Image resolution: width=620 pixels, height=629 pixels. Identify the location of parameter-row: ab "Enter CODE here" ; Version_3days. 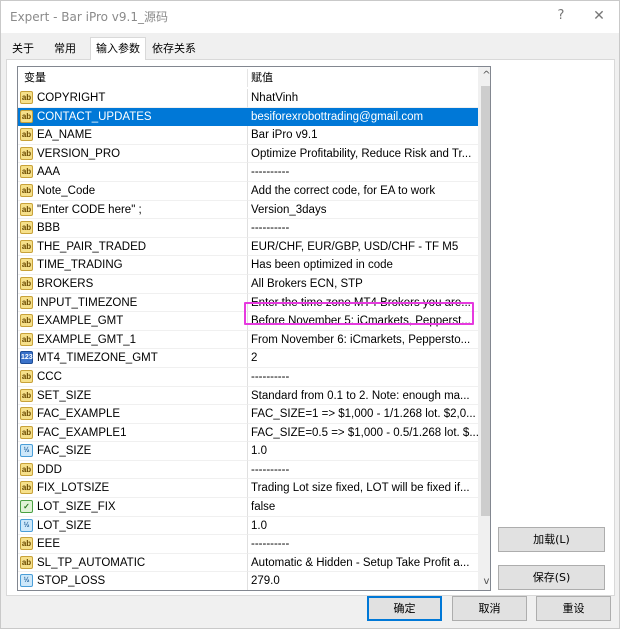
(248, 210).